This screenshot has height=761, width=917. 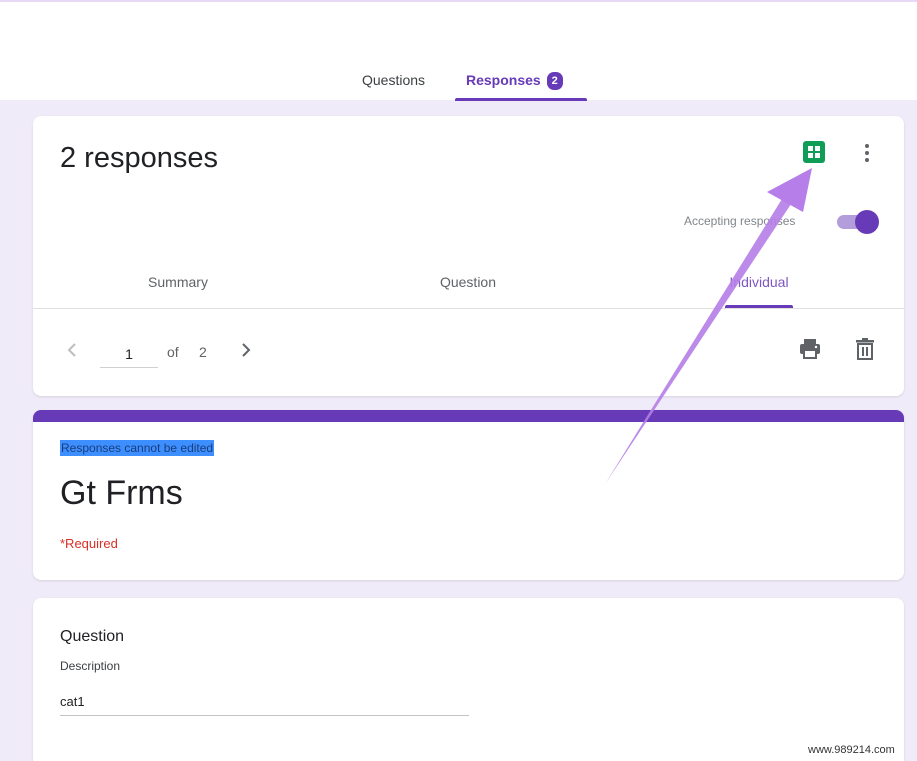 What do you see at coordinates (554, 81) in the screenshot?
I see `responses-count-badge: 2` at bounding box center [554, 81].